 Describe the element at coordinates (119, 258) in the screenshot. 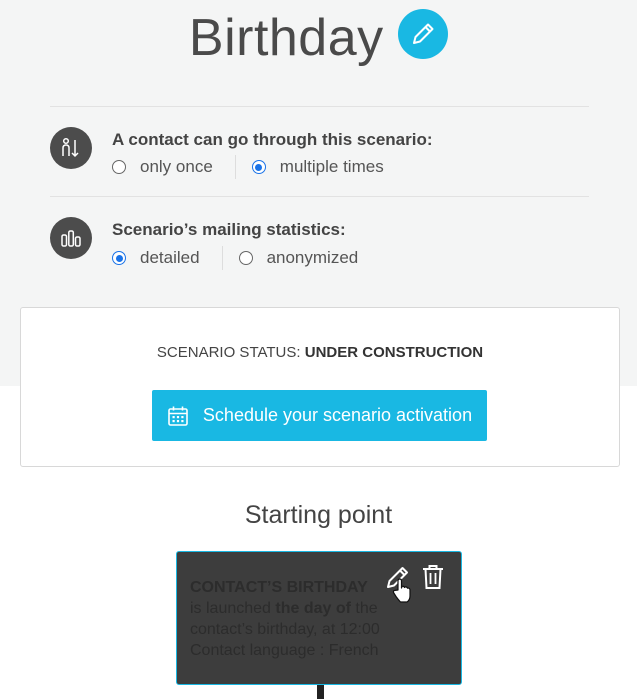

I see `radio-detailed` at that location.